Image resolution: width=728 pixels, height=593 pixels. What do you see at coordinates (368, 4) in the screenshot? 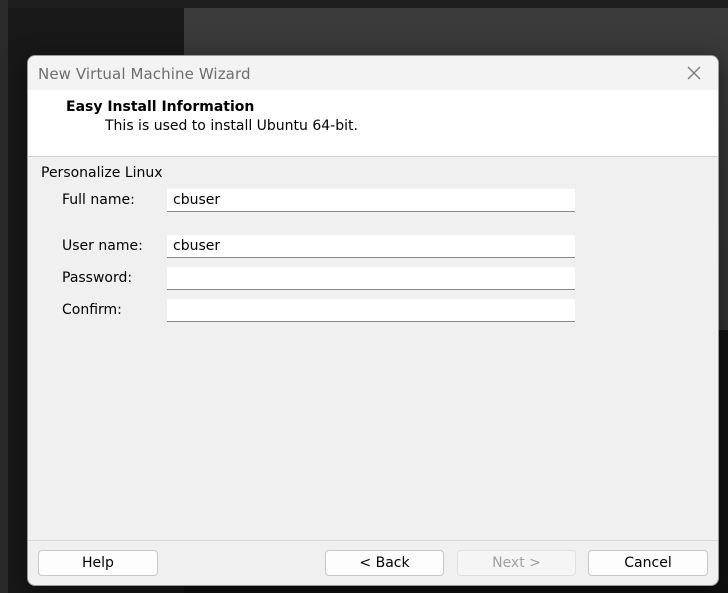
I see `desktop-top-strip` at bounding box center [368, 4].